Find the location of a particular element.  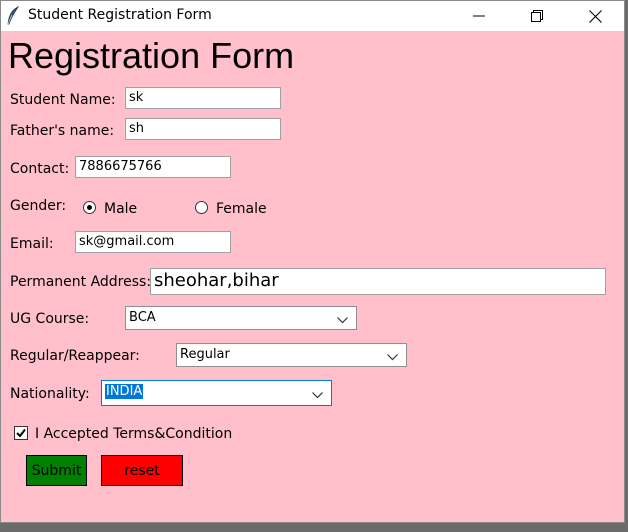

gender-male-radio is located at coordinates (89, 207).